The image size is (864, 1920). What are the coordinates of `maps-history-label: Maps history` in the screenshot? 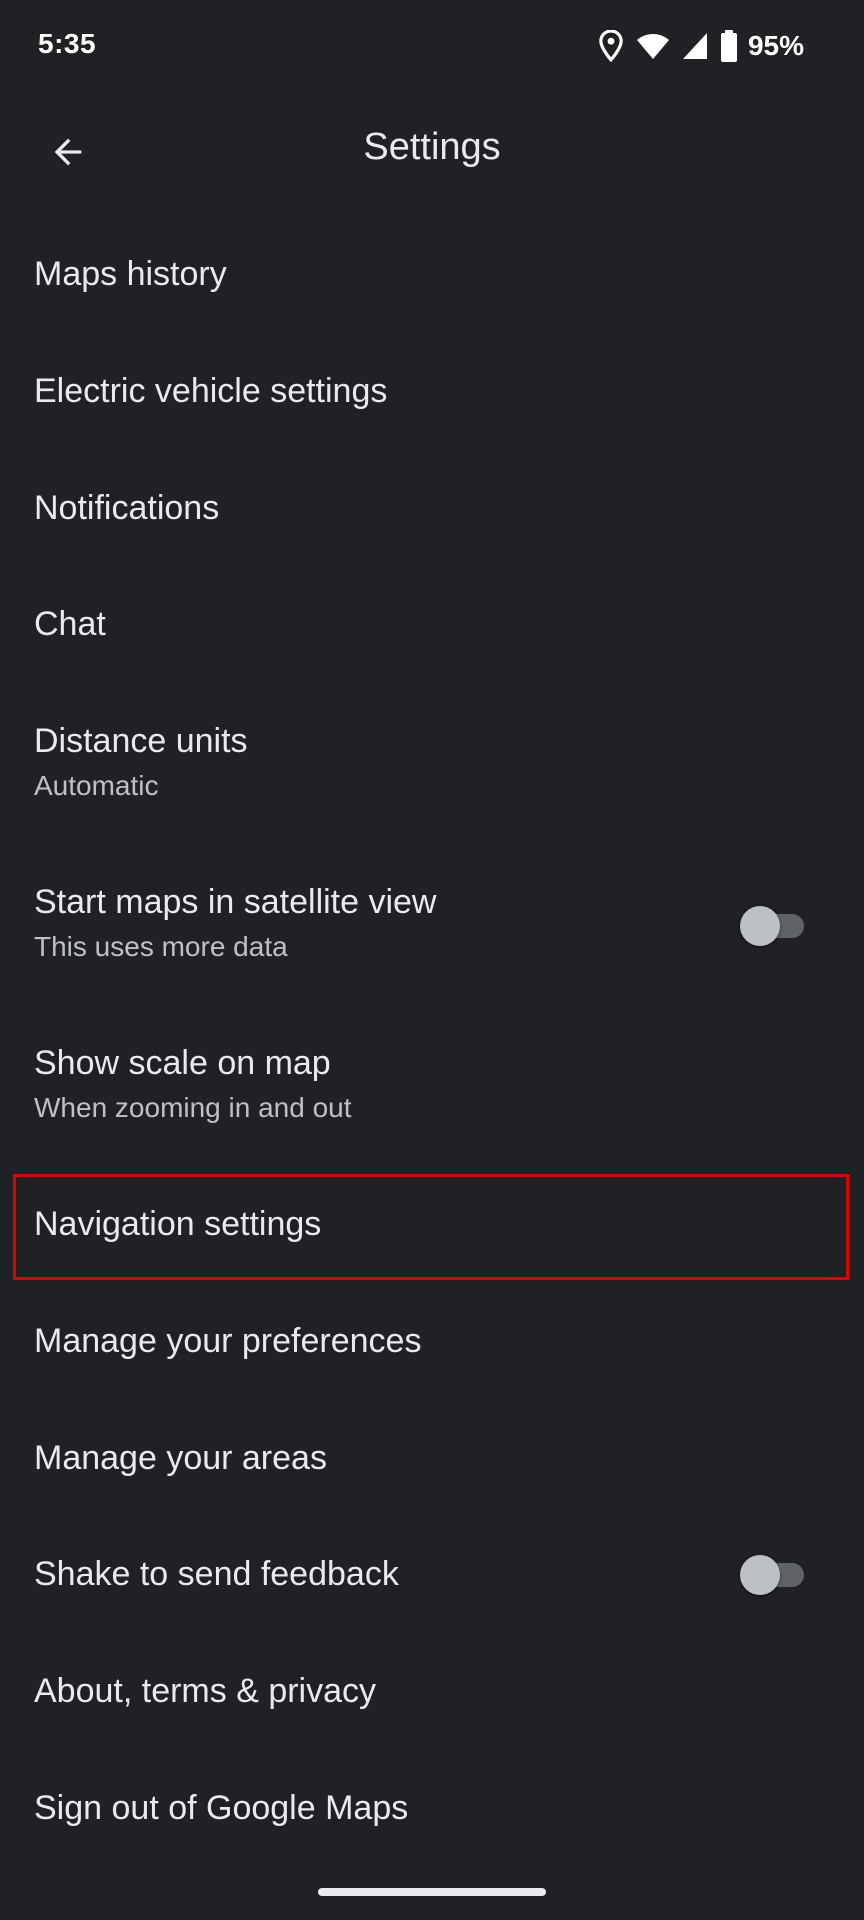 It's located at (130, 274).